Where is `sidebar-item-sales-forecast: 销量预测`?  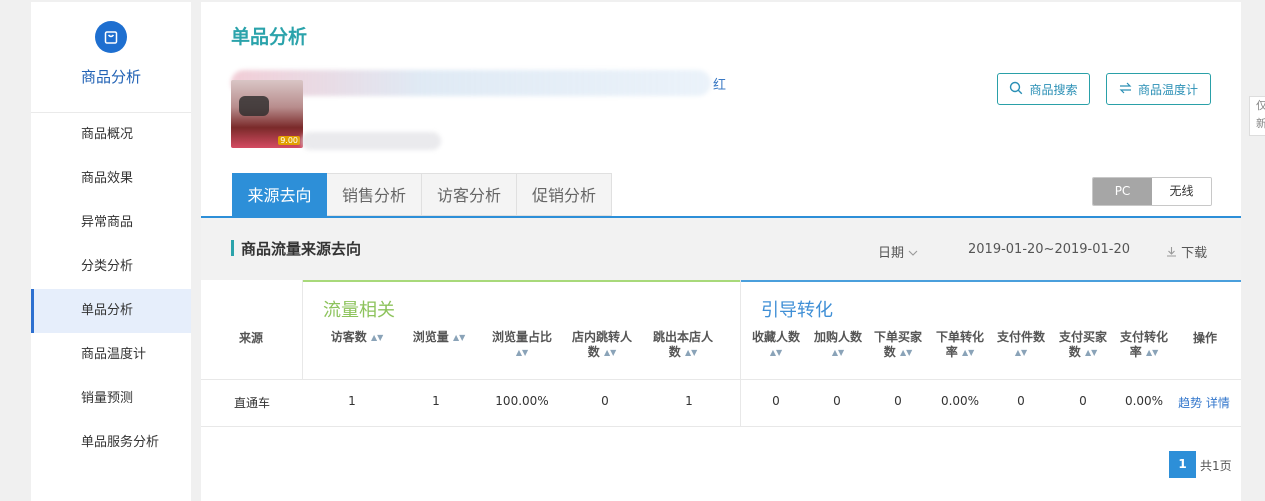 sidebar-item-sales-forecast: 销量预测 is located at coordinates (111, 399).